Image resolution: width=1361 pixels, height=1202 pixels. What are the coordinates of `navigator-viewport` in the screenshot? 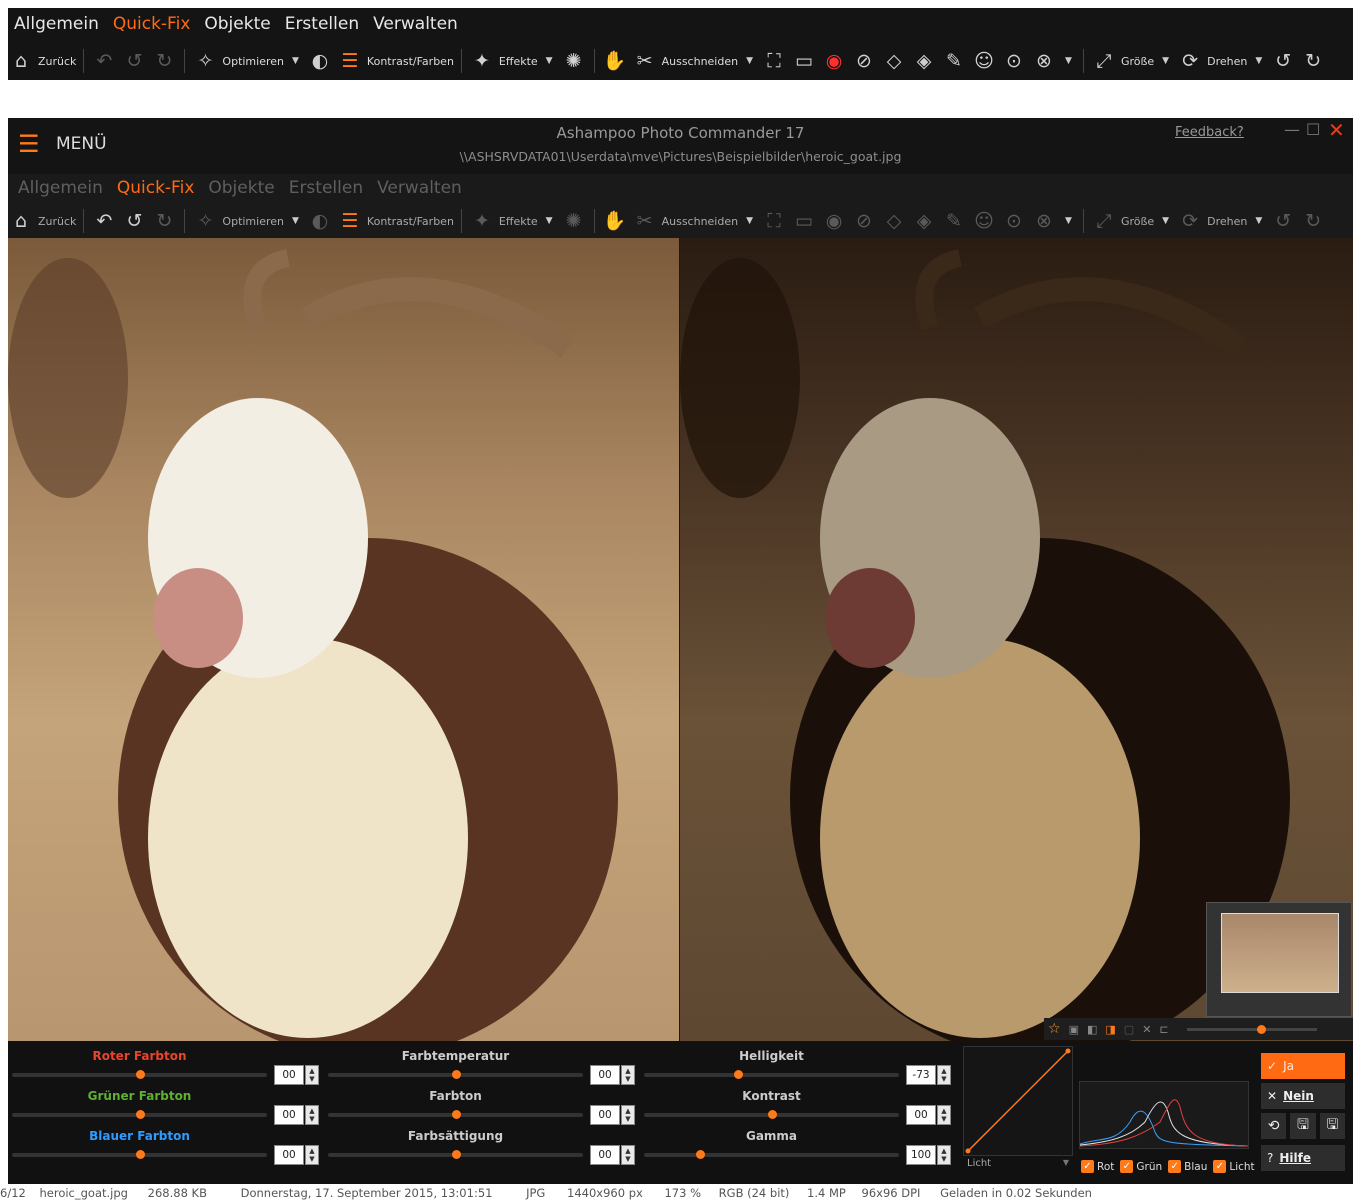 It's located at (1280, 953).